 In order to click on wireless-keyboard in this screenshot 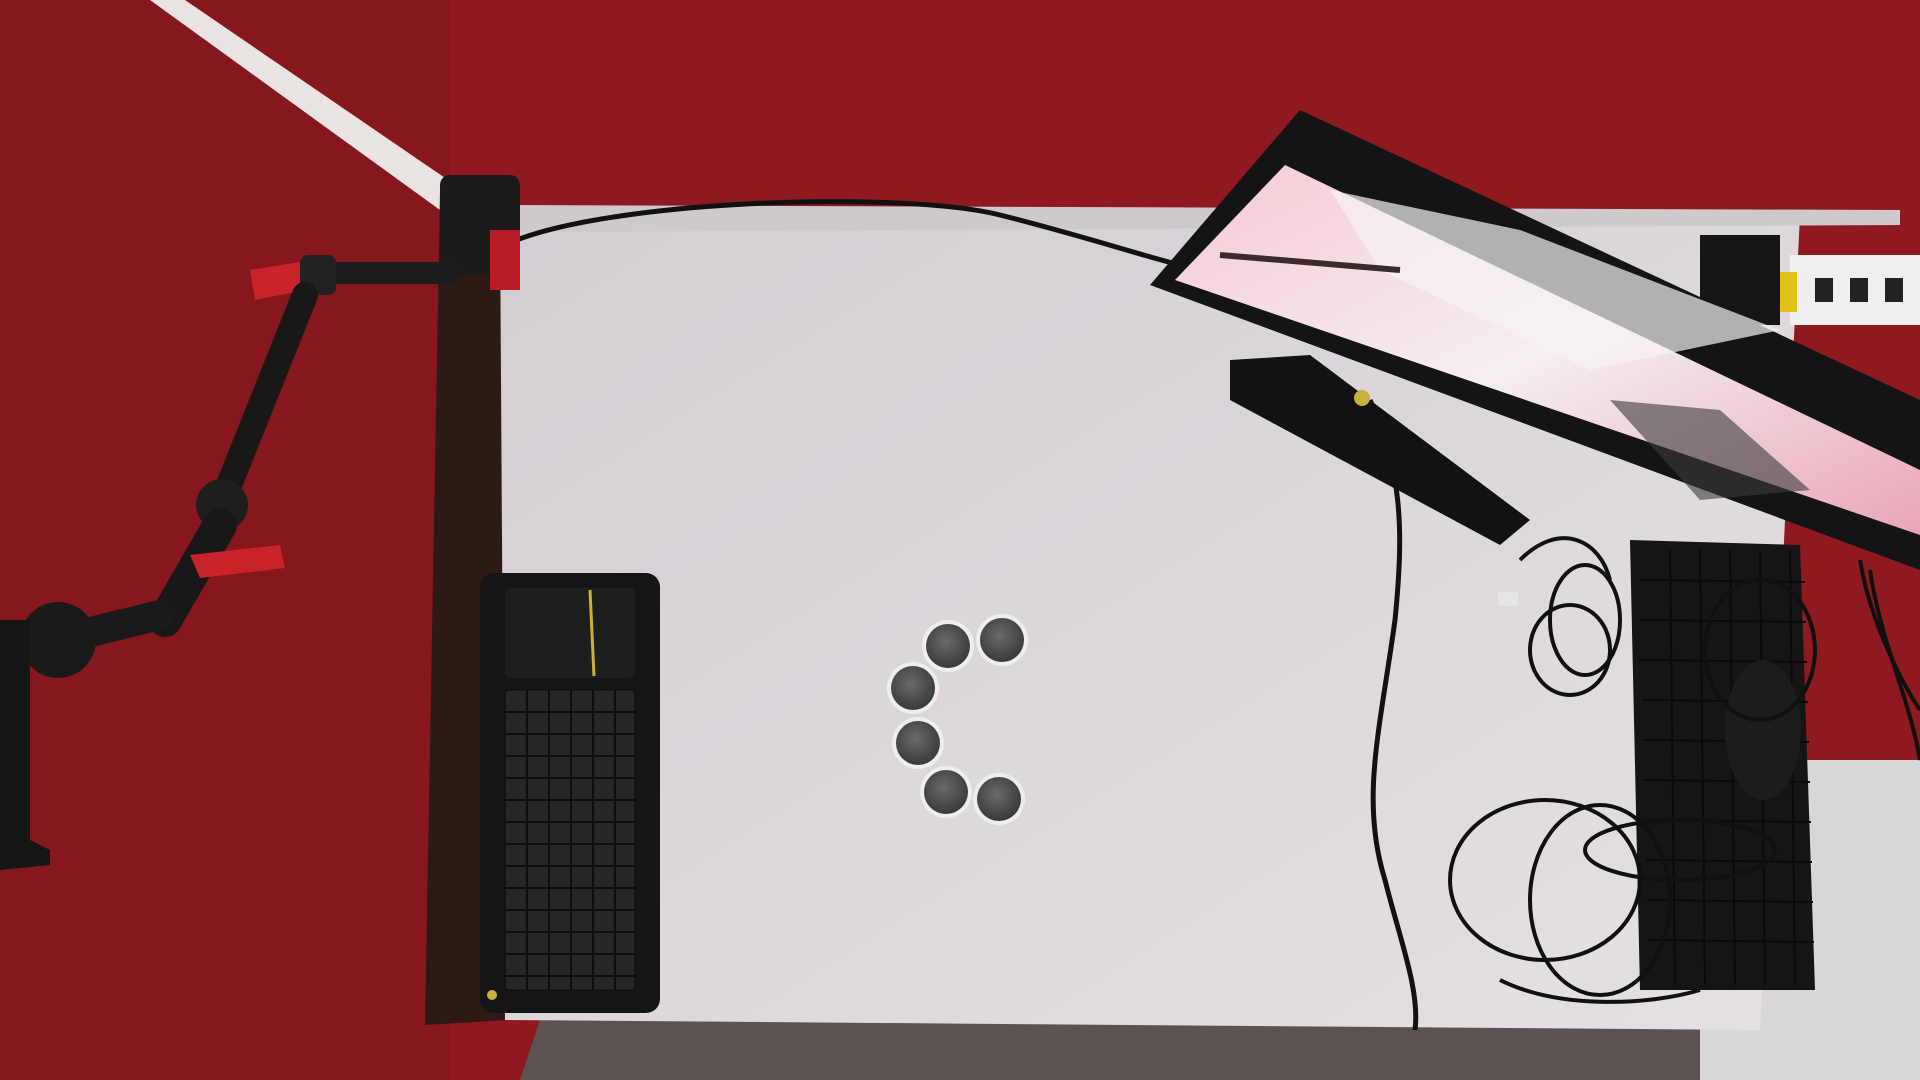, I will do `click(570, 793)`.